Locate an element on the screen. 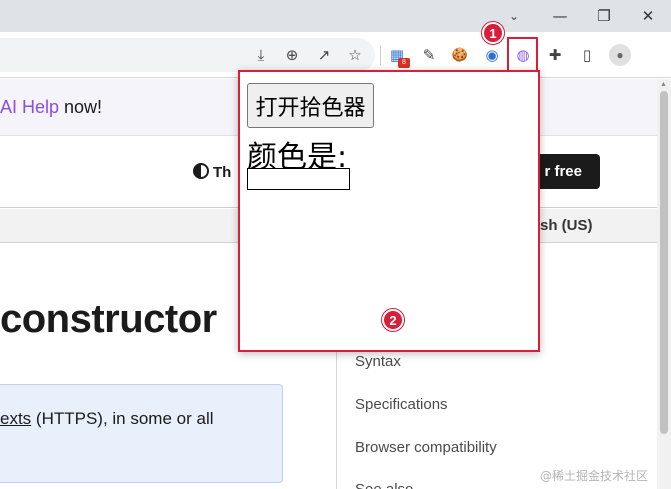  profile-avatar-icon: ● is located at coordinates (620, 55).